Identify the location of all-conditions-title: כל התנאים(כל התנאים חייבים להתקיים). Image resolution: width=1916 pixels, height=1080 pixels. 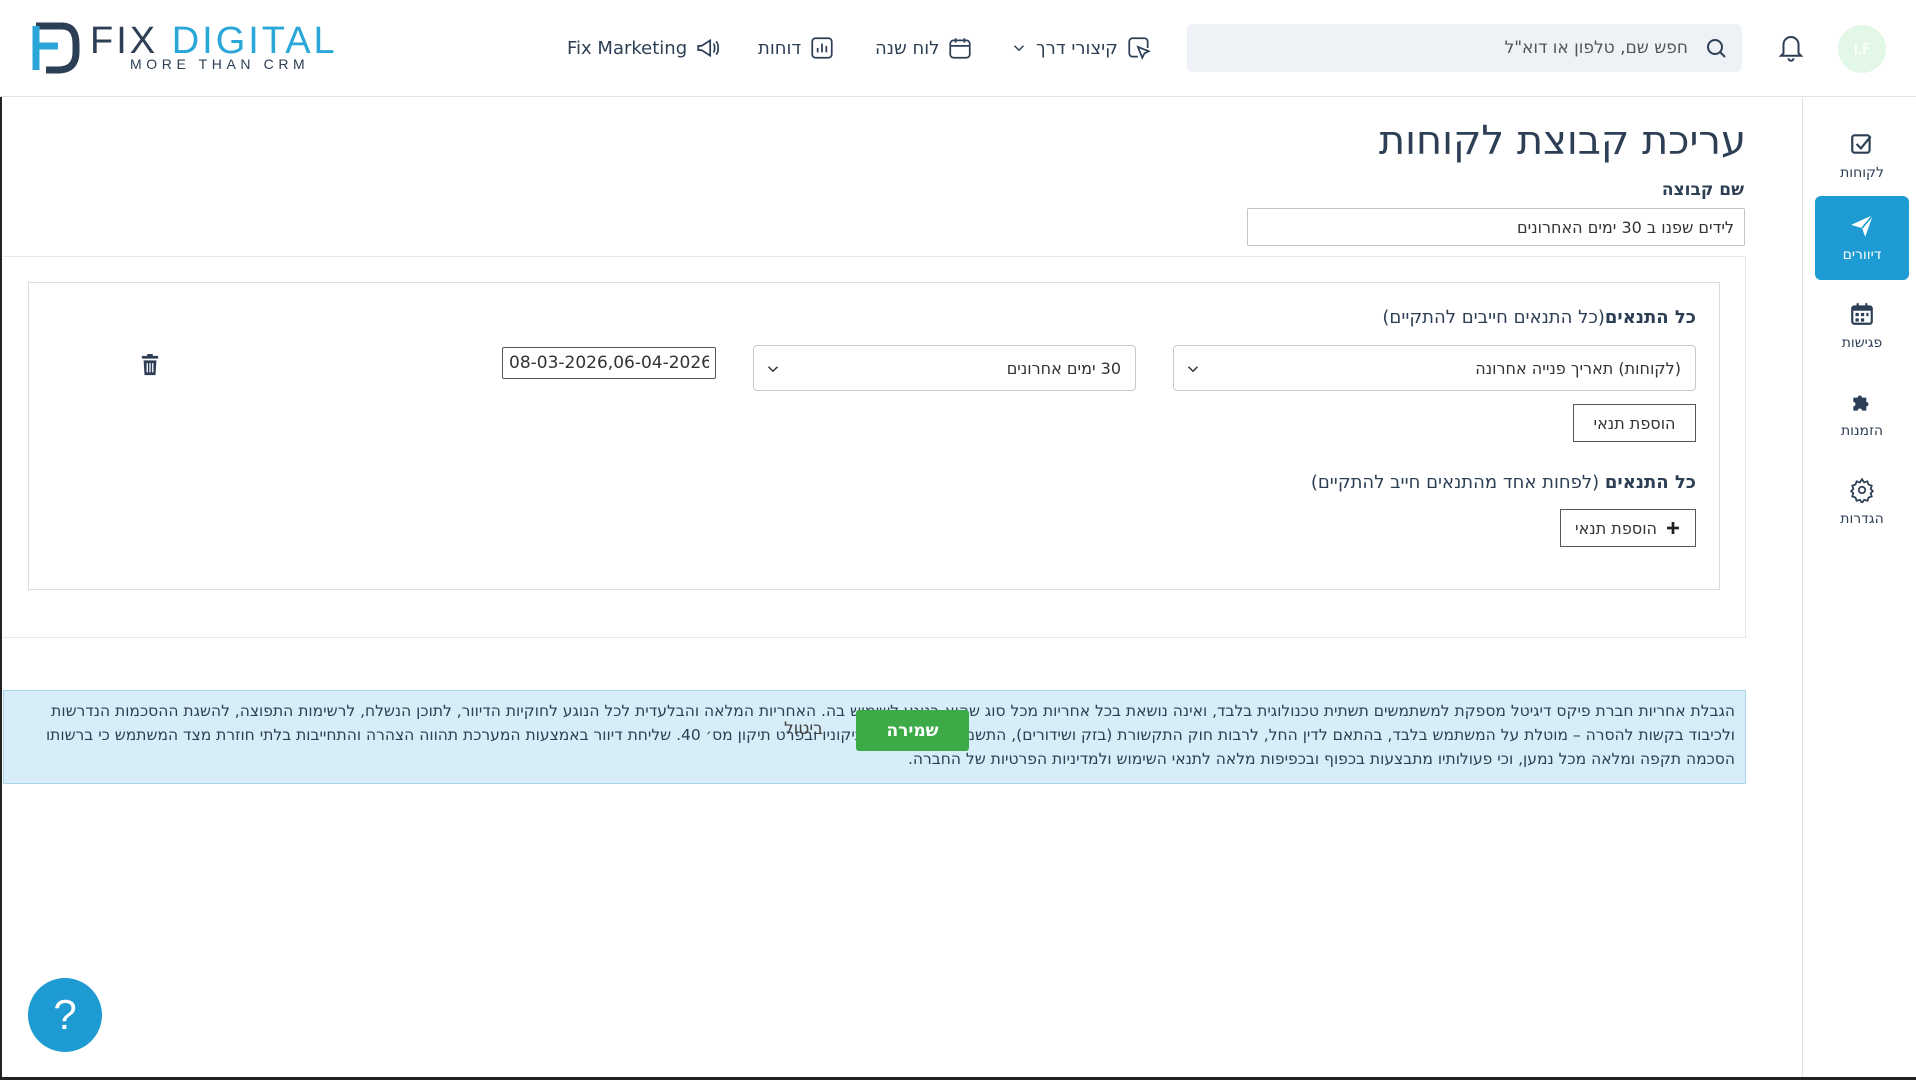
(1539, 317).